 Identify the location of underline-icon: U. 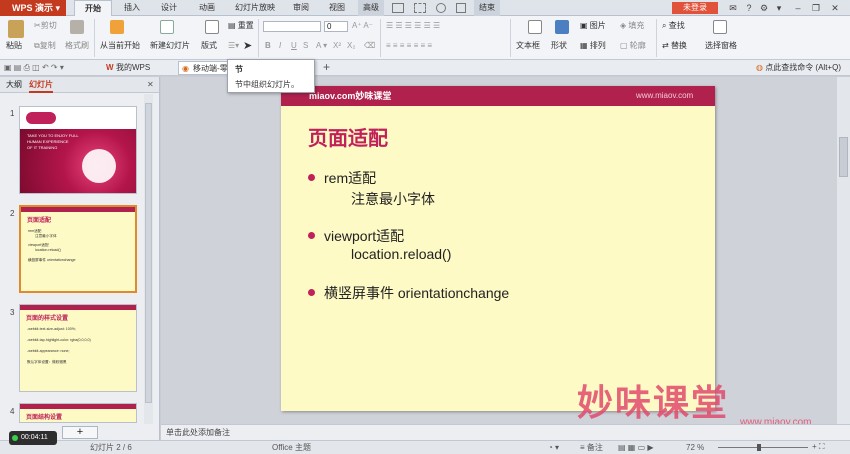
(294, 46).